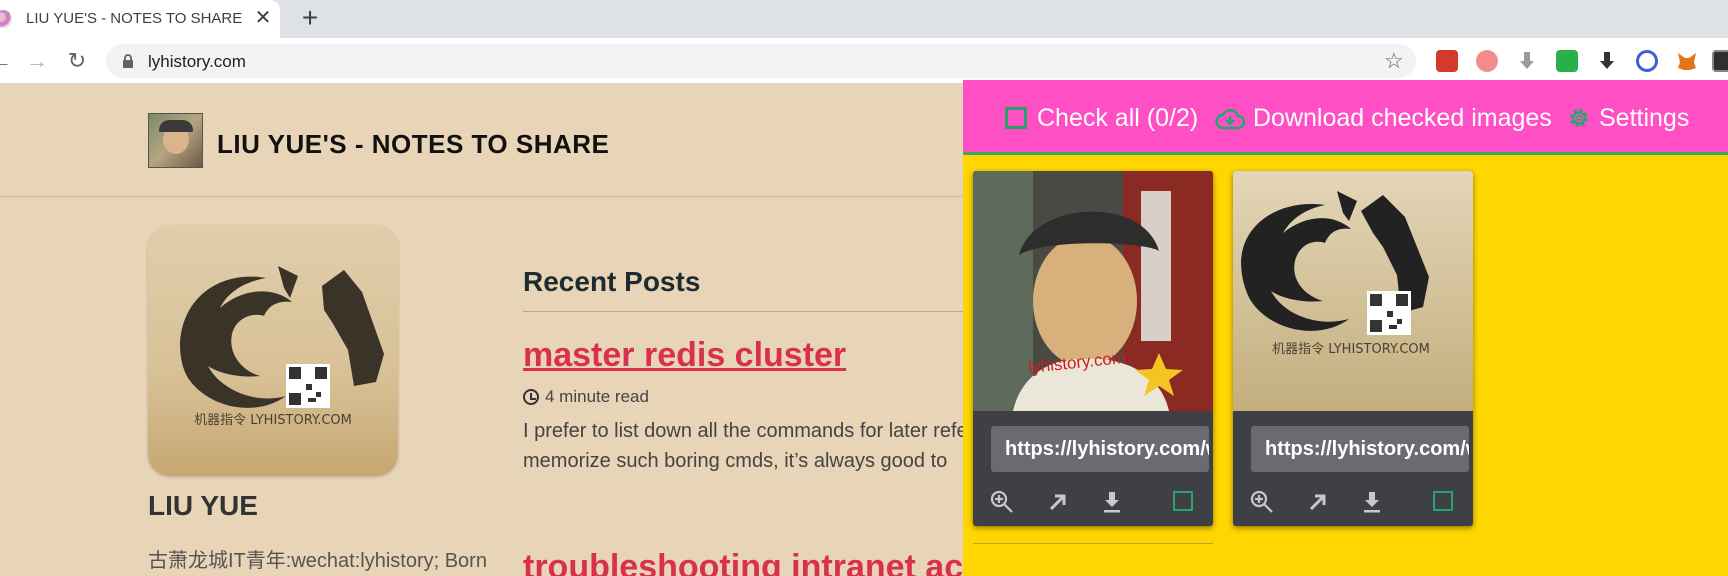 The height and width of the screenshot is (576, 1728). I want to click on image-thumbnail: 机器指令 LYHISTORY.COM, so click(1353, 291).